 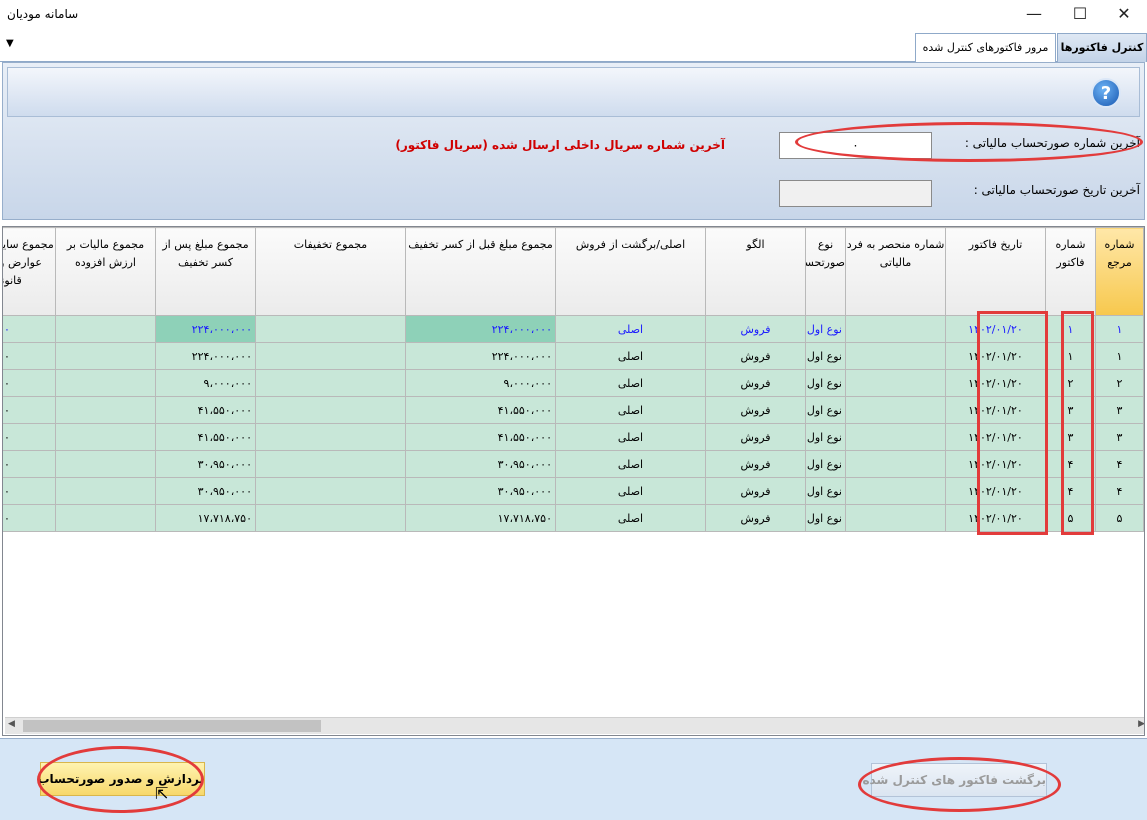 I want to click on table-cell: ۹،۰۰۰،۰۰۰, so click(x=480, y=383).